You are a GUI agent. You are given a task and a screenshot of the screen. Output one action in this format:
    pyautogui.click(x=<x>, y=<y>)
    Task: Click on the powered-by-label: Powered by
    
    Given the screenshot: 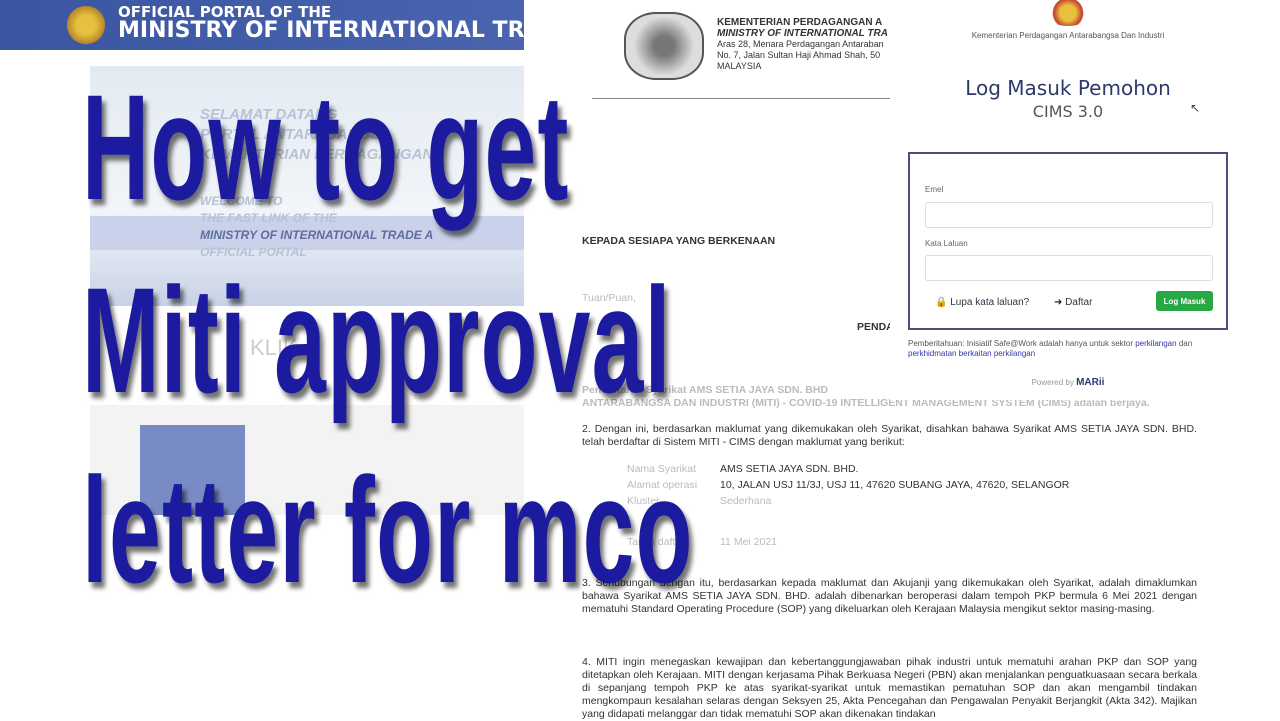 What is the action you would take?
    pyautogui.click(x=1052, y=382)
    